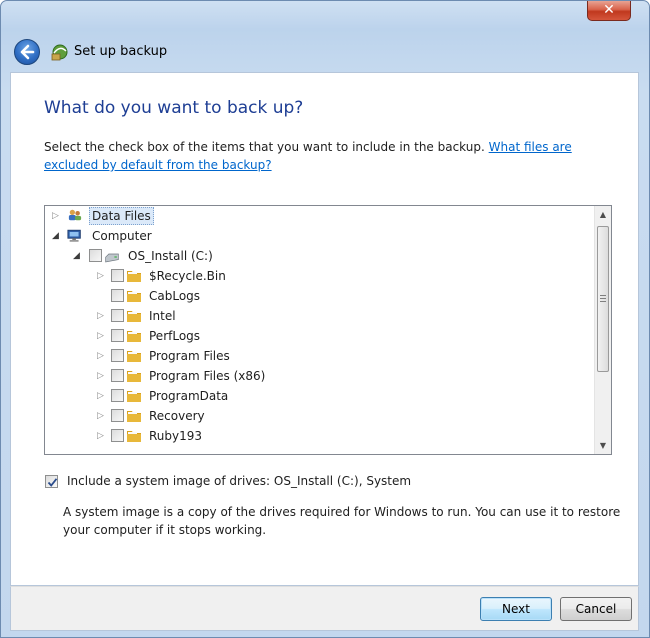 This screenshot has width=650, height=638. What do you see at coordinates (596, 609) in the screenshot?
I see `cancel-button: Cancel` at bounding box center [596, 609].